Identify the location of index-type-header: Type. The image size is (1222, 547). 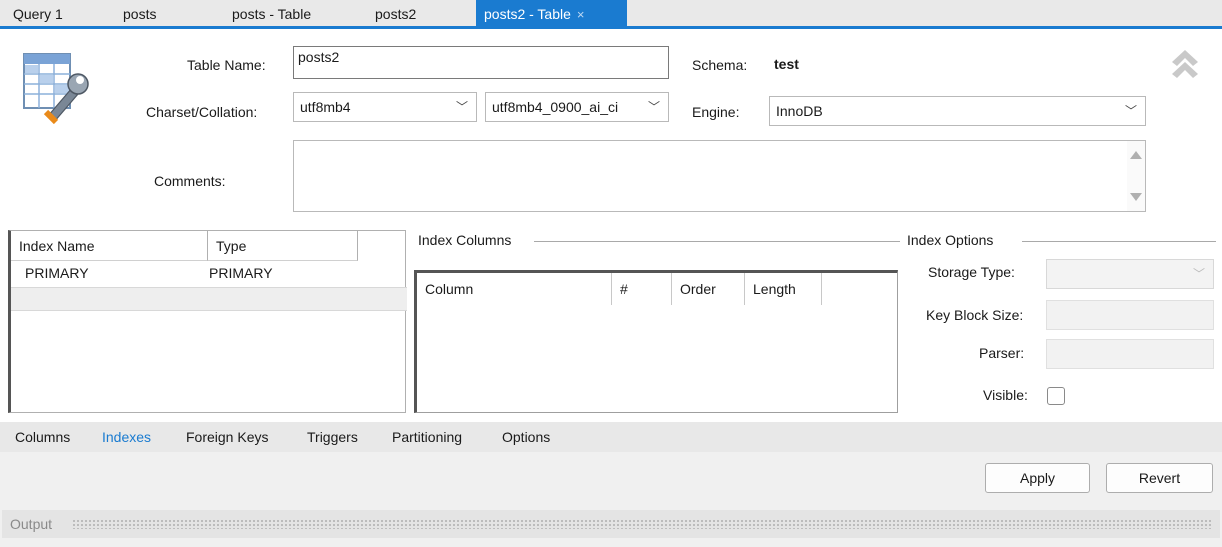
(283, 246).